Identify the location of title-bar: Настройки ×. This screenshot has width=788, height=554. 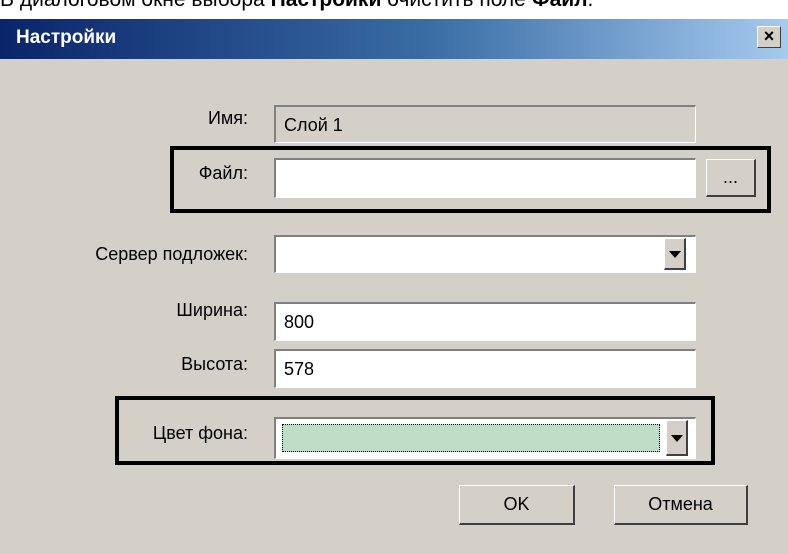
(394, 39).